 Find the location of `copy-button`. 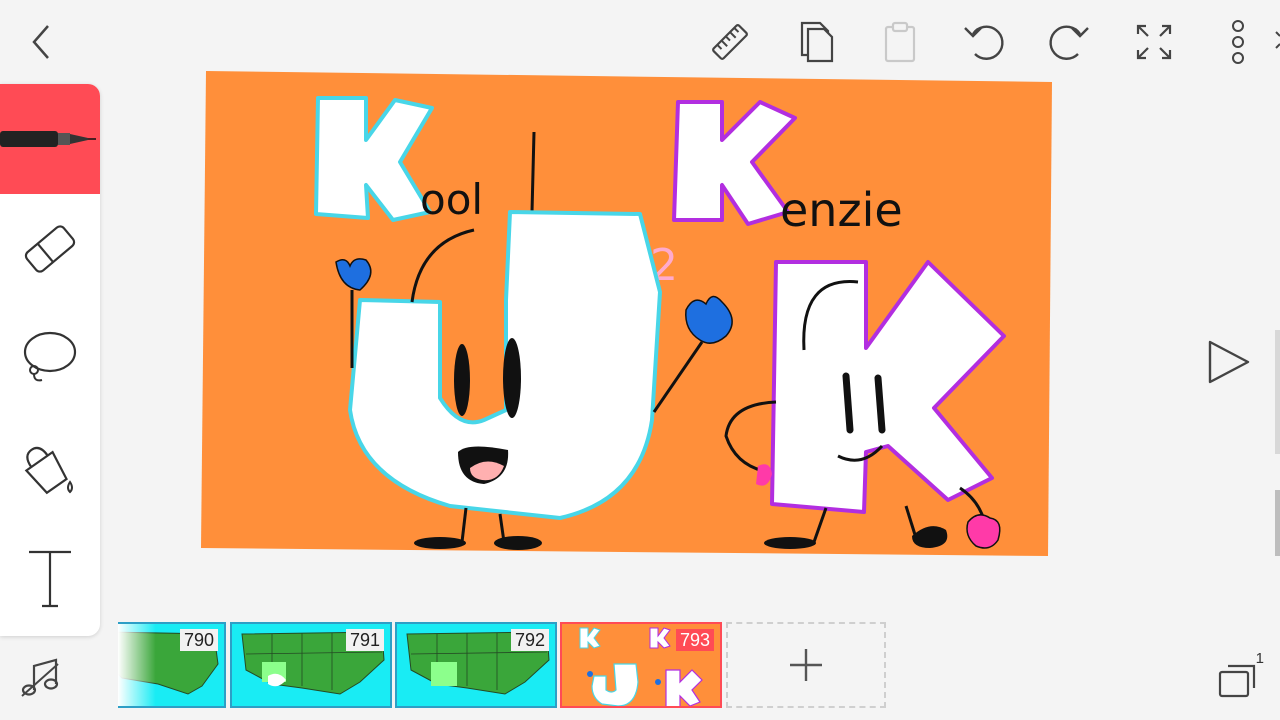

copy-button is located at coordinates (816, 42).